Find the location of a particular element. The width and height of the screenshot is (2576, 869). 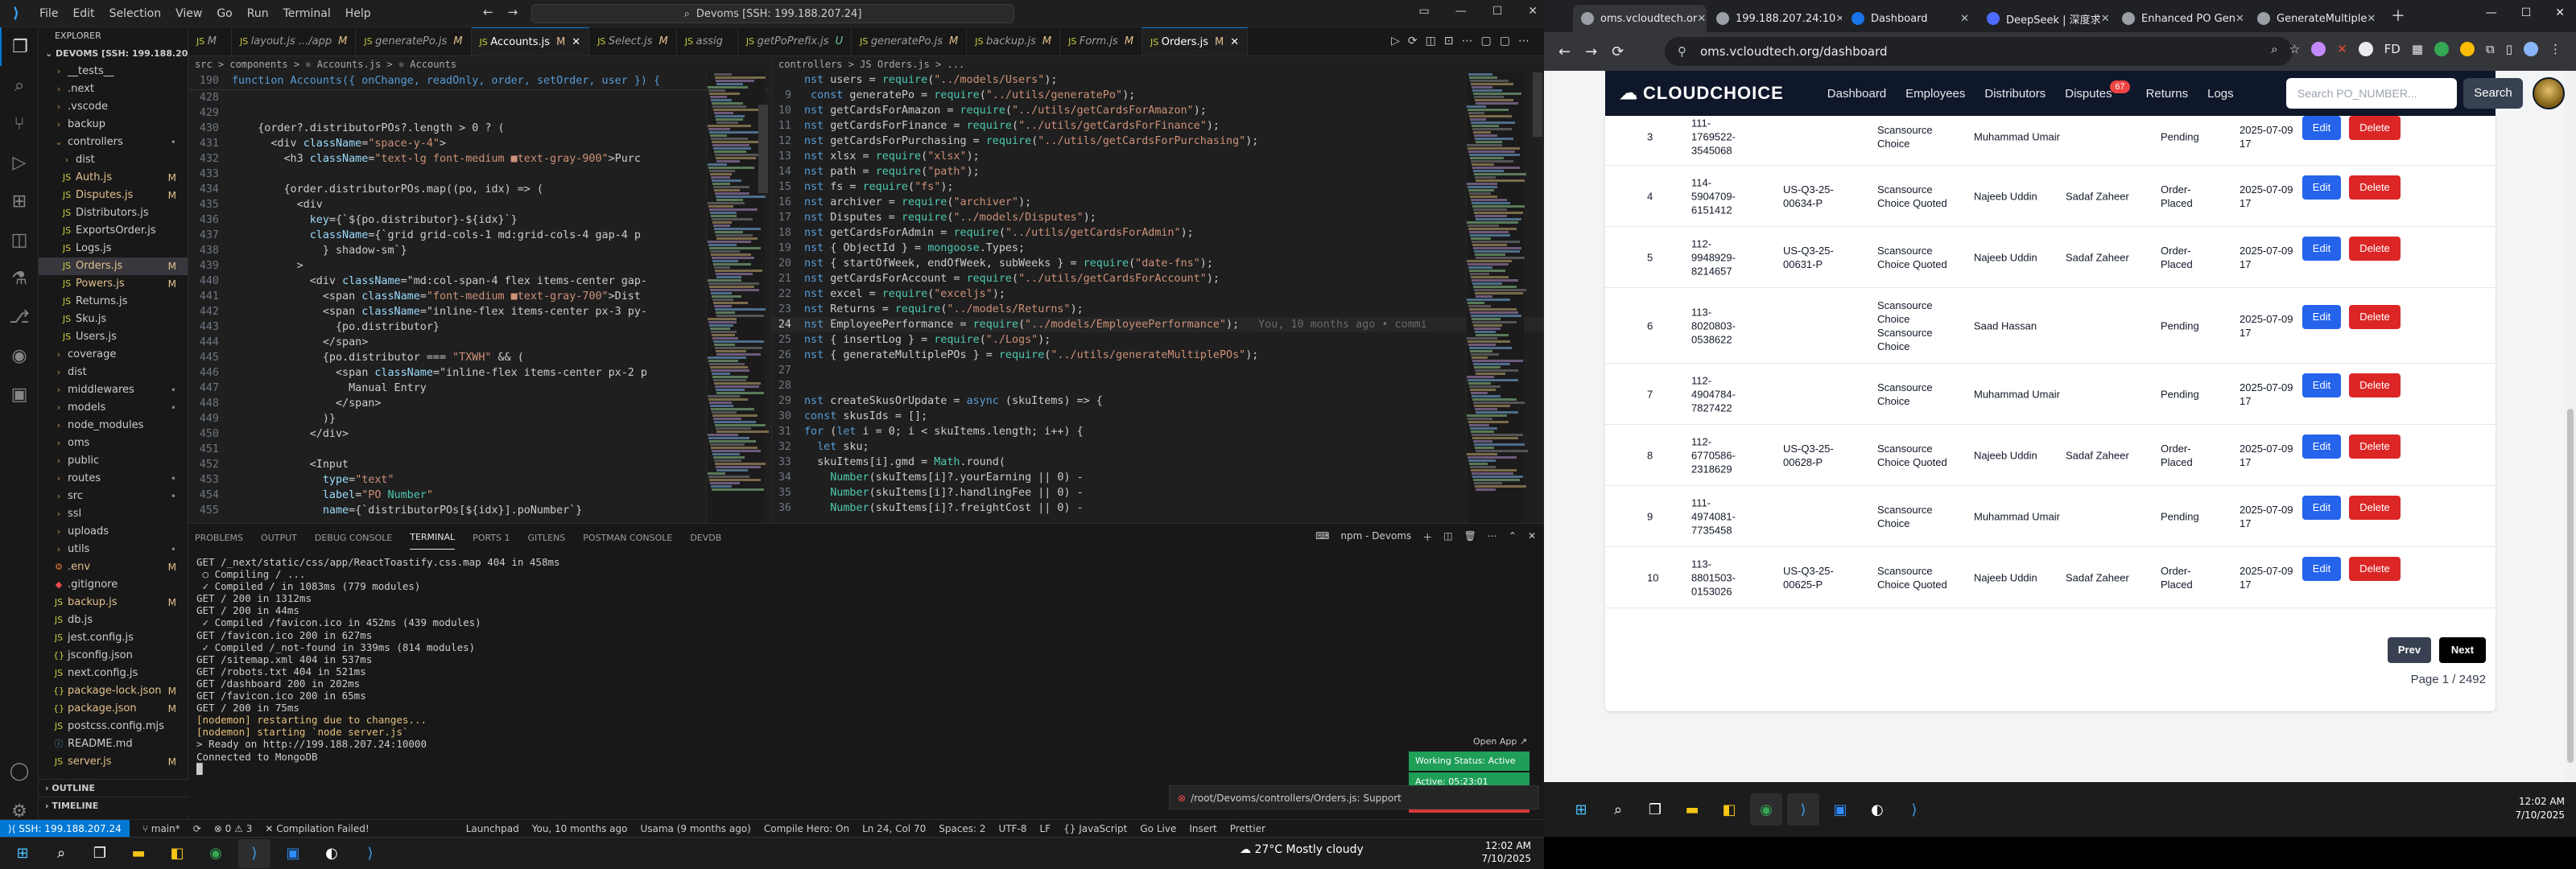

code-line: 25 nst { insertLog } = require("./Logs"); is located at coordinates (1158, 340).